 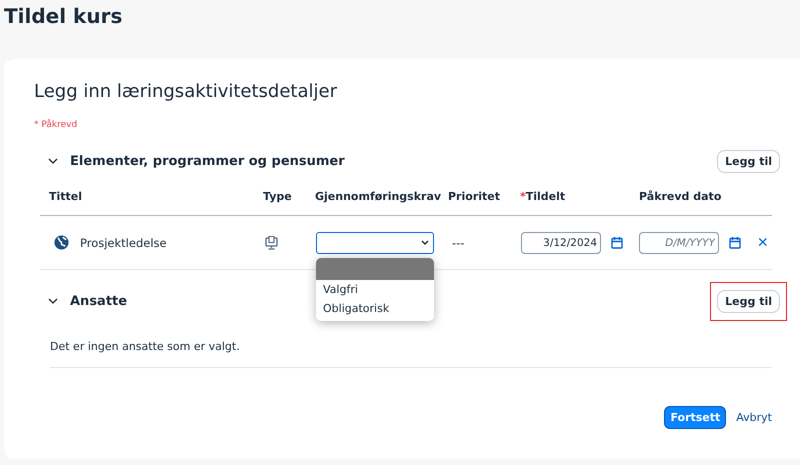 I want to click on date-field: 3/12/2024, so click(x=561, y=243).